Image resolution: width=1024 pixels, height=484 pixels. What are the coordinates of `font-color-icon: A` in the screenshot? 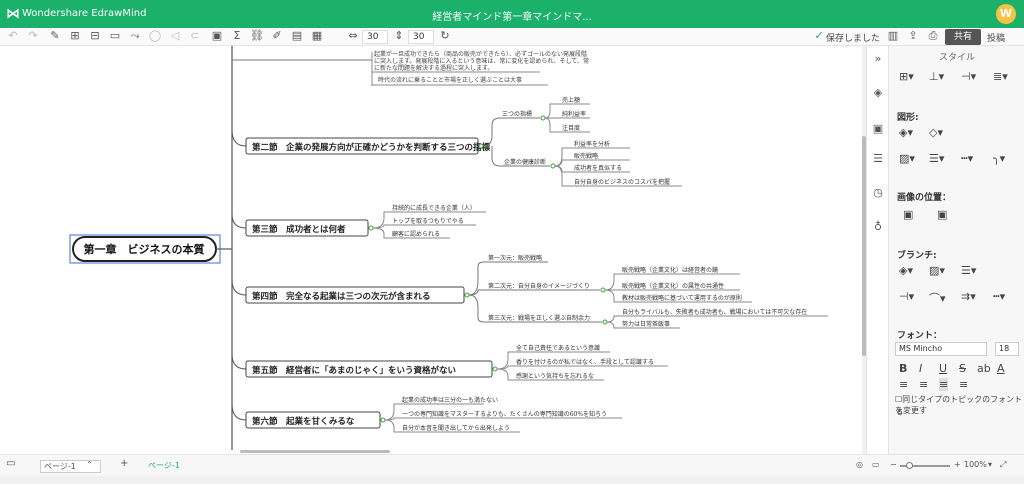 It's located at (1001, 368).